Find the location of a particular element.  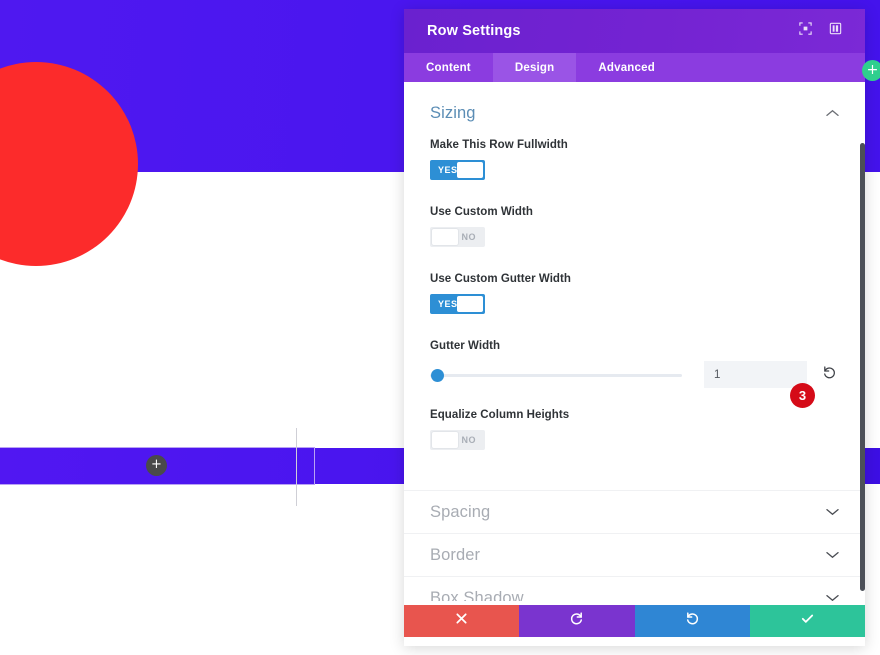

section-sizing-header: Sizing is located at coordinates (634, 110).